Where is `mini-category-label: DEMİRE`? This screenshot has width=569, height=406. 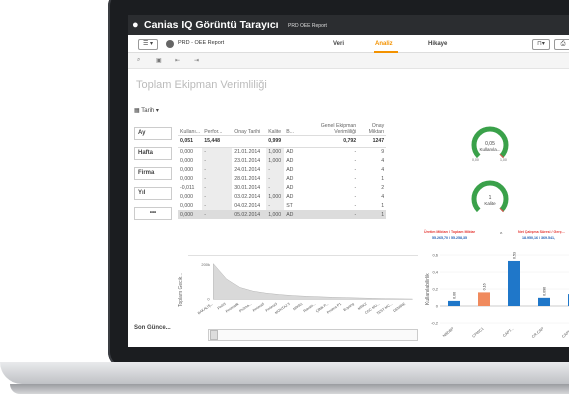
mini-category-label: DEMİRE is located at coordinates (399, 307).